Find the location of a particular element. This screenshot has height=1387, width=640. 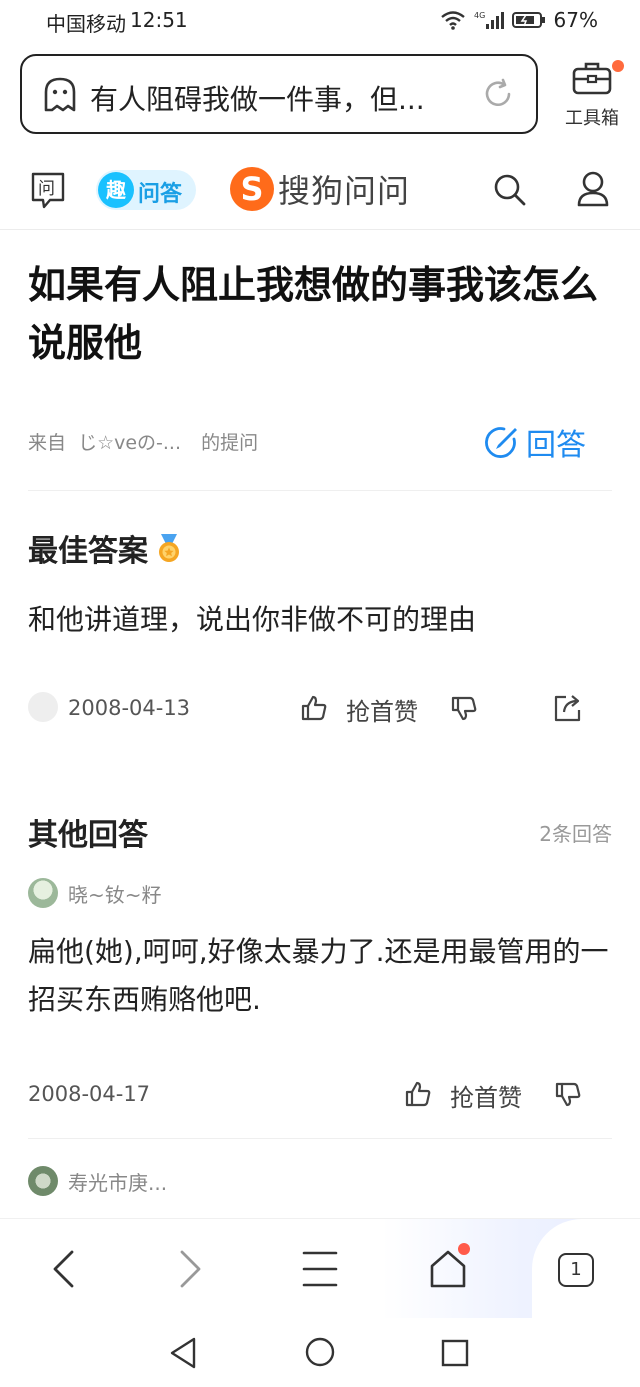

user-icon is located at coordinates (593, 189).